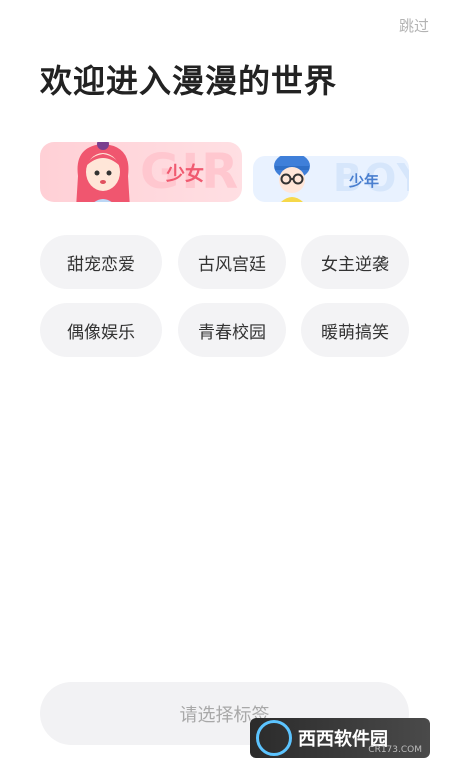  I want to click on boy-label: 少年, so click(364, 181).